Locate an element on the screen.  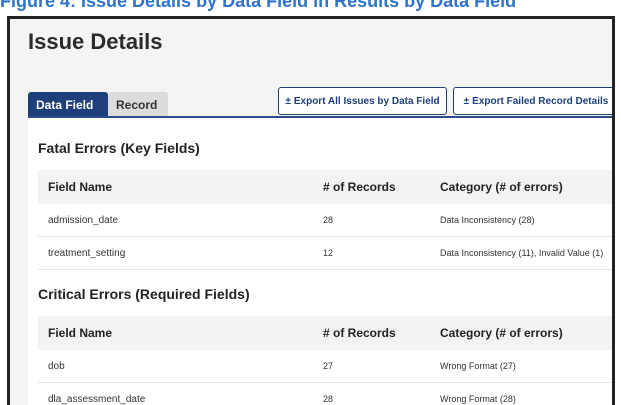
records-cell: 12 is located at coordinates (328, 253).